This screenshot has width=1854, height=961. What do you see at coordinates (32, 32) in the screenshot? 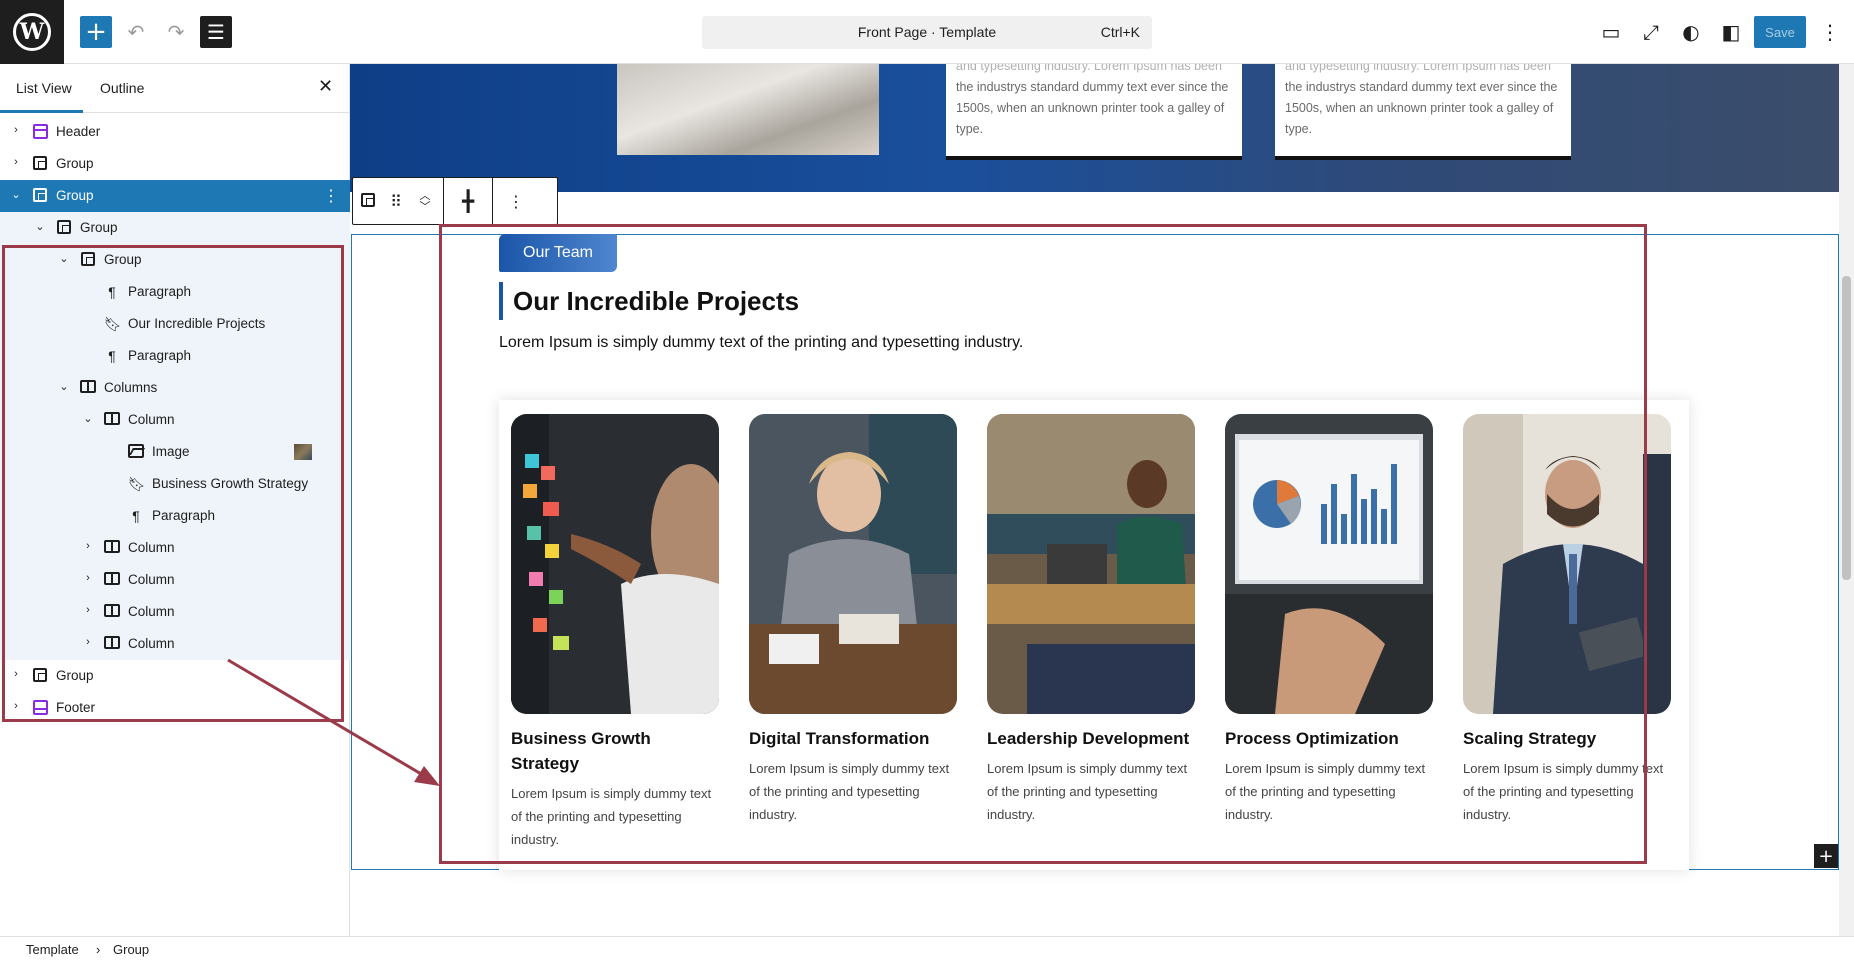
I see `wordpress-logo-button: W` at bounding box center [32, 32].